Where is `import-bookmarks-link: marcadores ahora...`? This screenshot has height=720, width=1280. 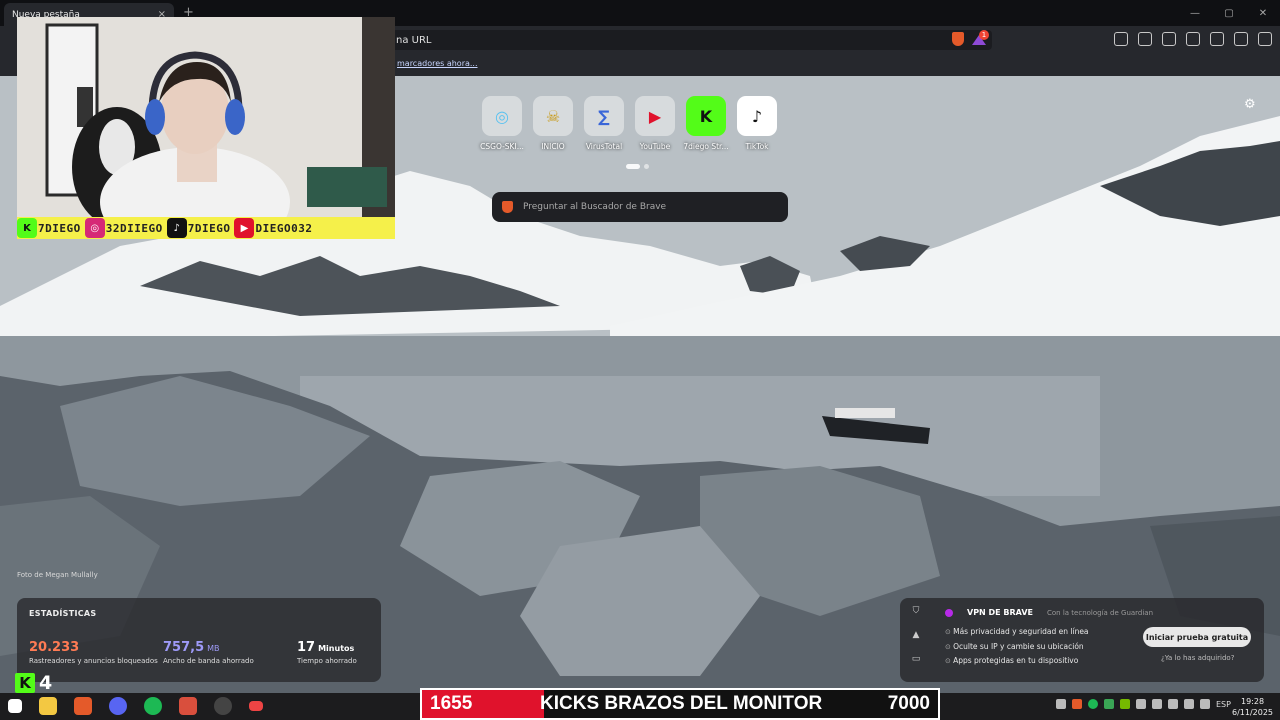 import-bookmarks-link: marcadores ahora... is located at coordinates (437, 63).